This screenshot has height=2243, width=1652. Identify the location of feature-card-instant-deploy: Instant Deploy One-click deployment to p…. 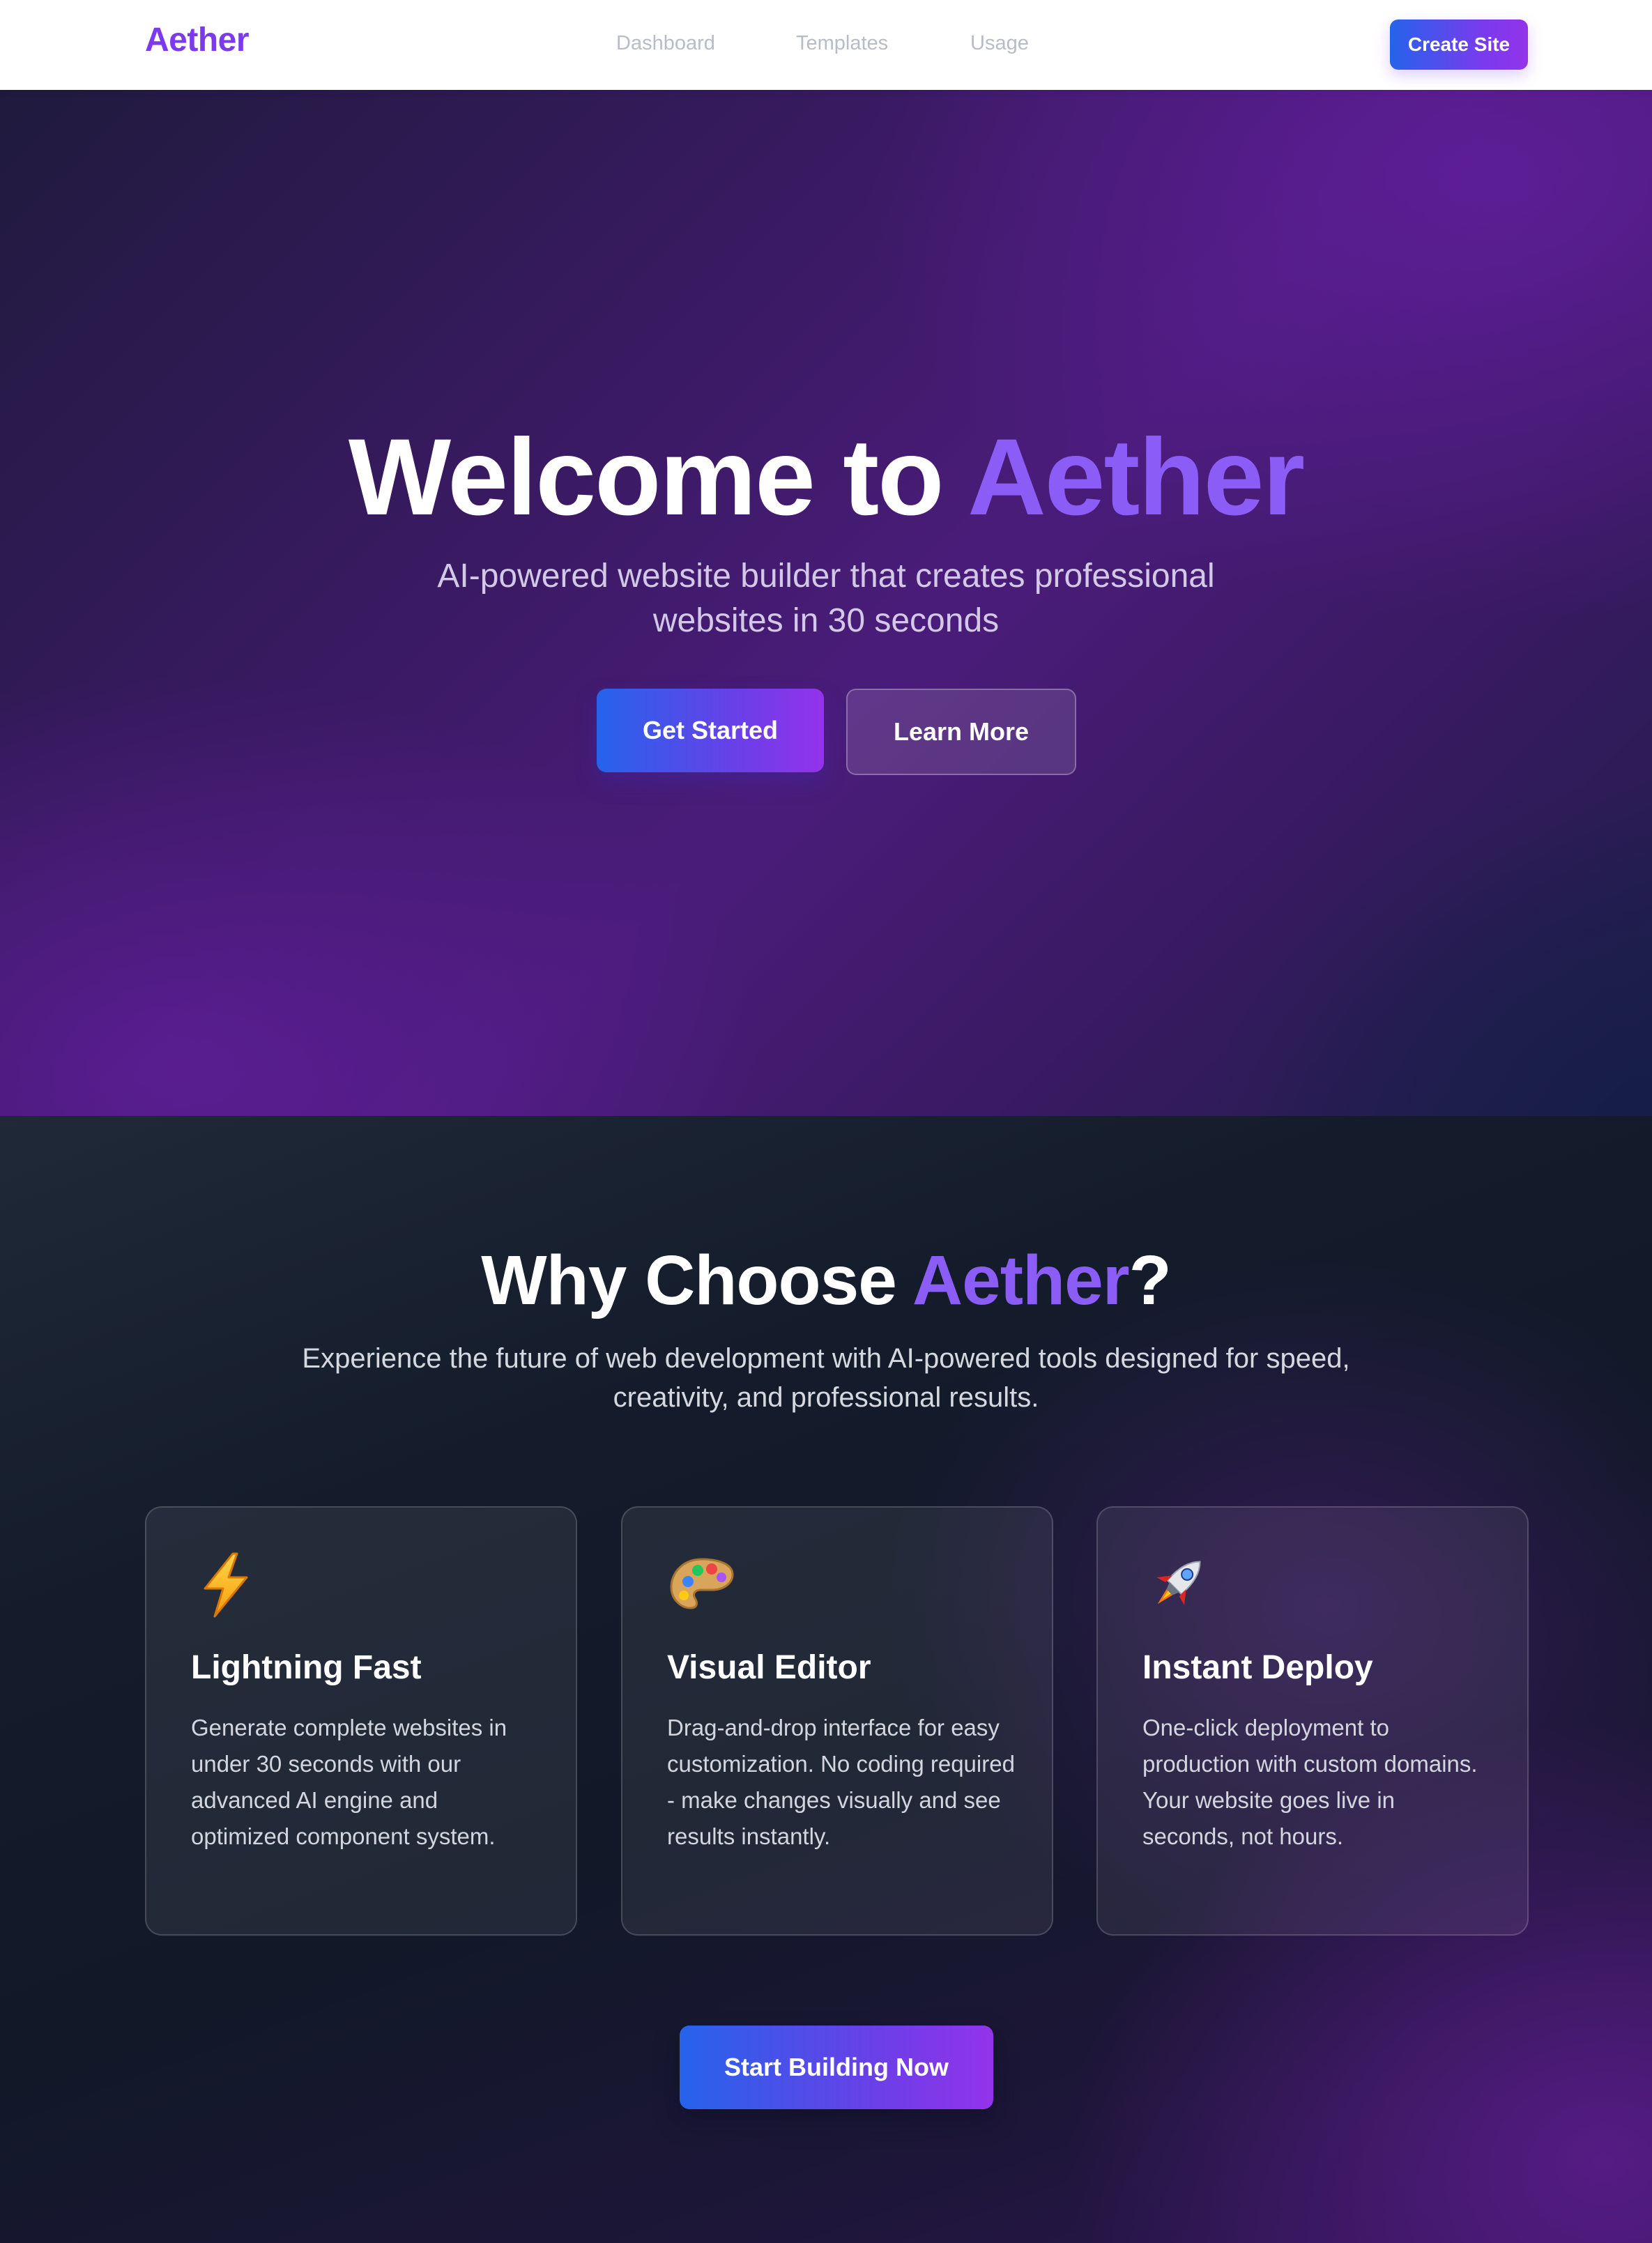
(1312, 1721).